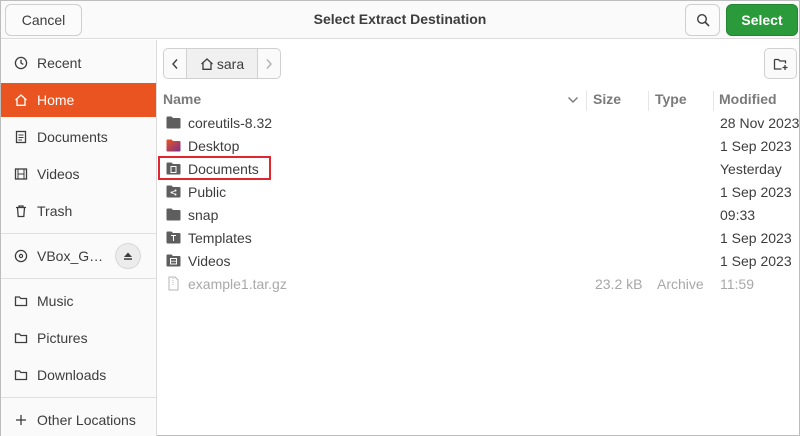  Describe the element at coordinates (58, 174) in the screenshot. I see `sidebar-item-label: Videos` at that location.